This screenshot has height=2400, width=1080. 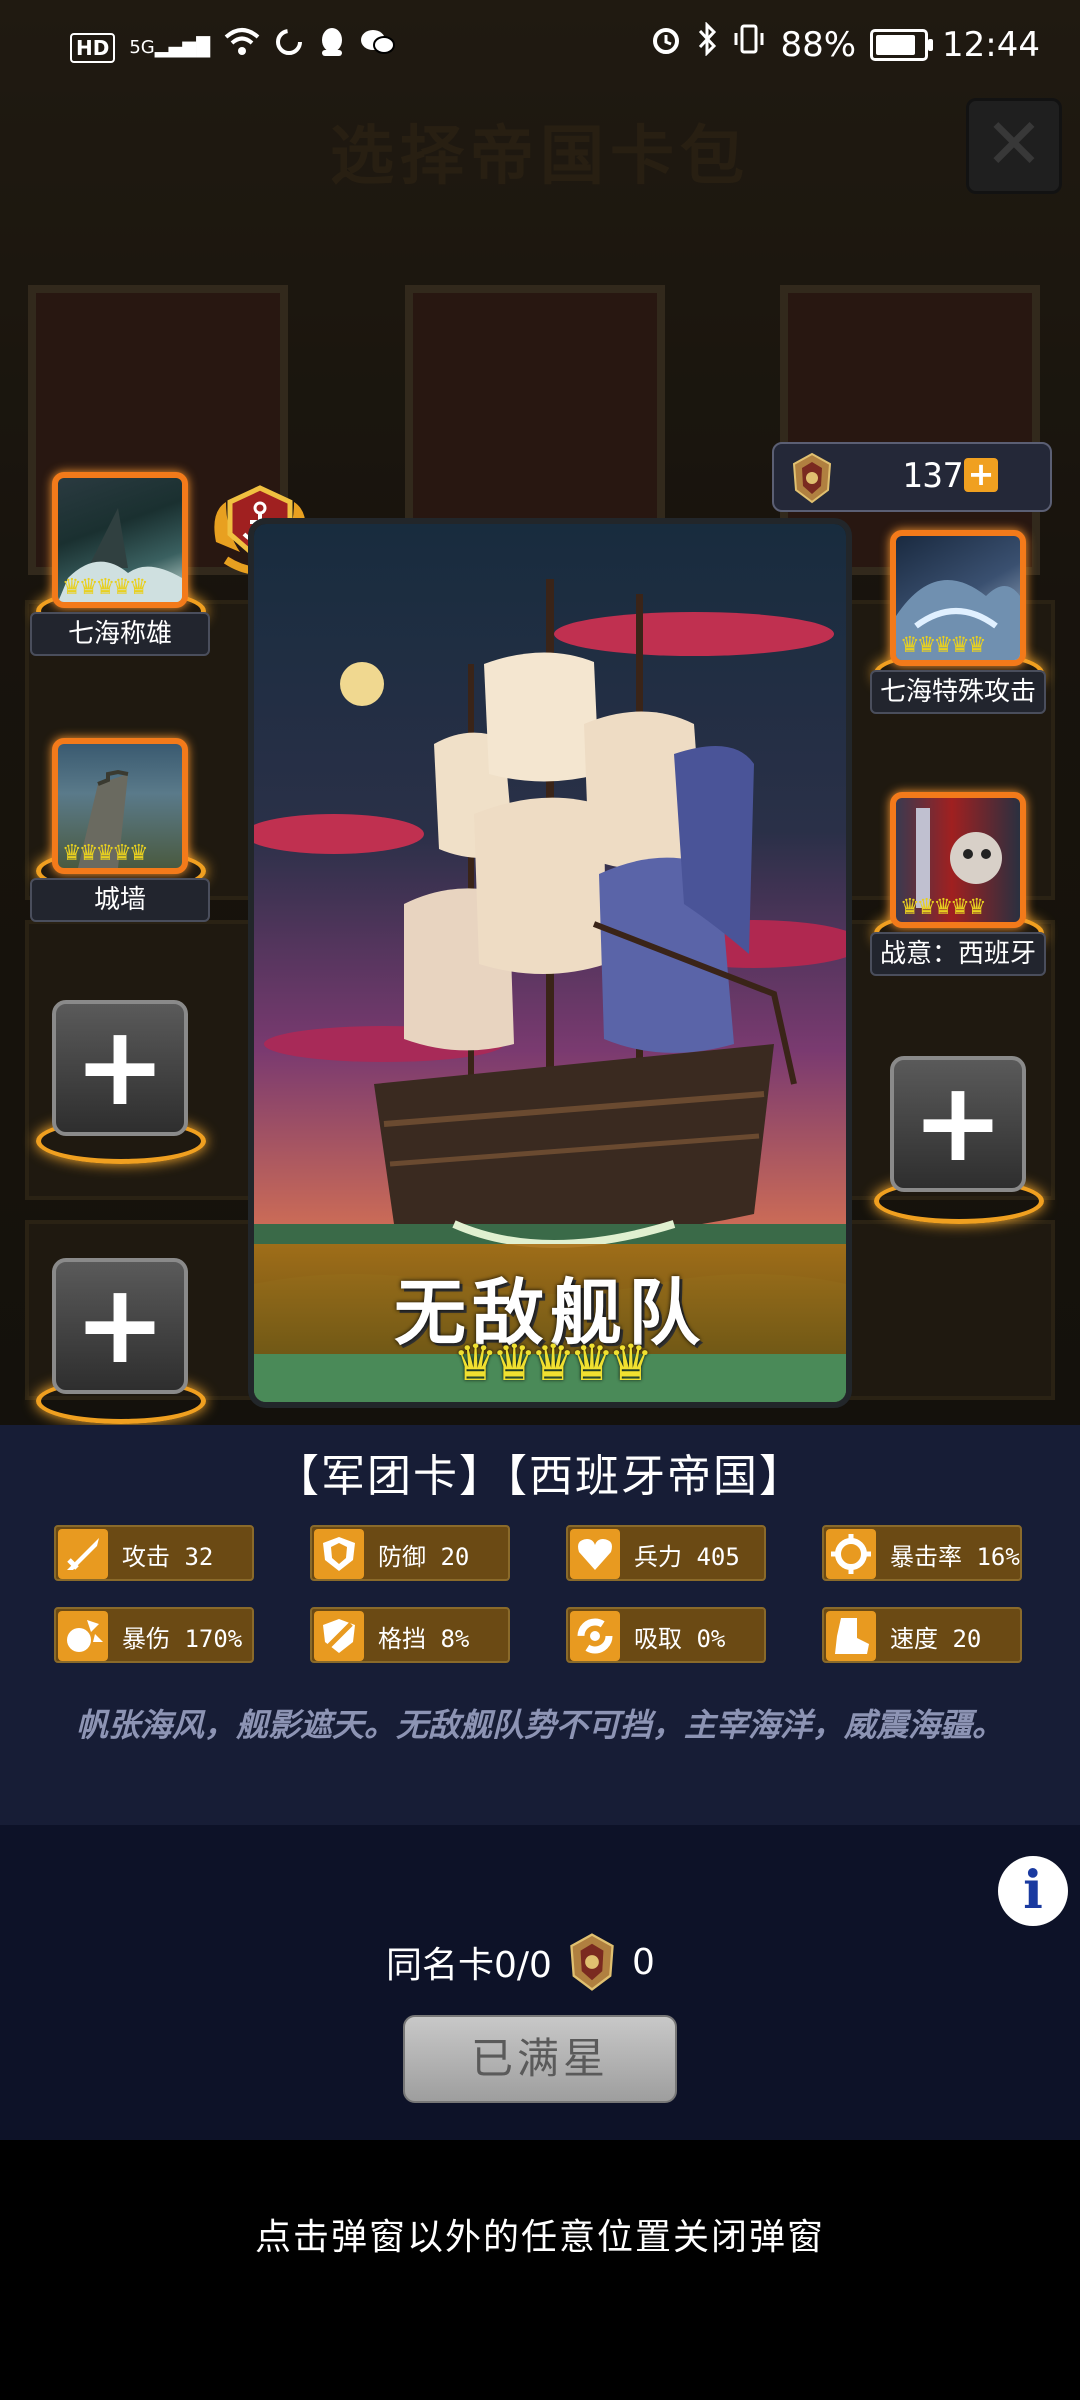 I want to click on alarm-icon, so click(x=666, y=44).